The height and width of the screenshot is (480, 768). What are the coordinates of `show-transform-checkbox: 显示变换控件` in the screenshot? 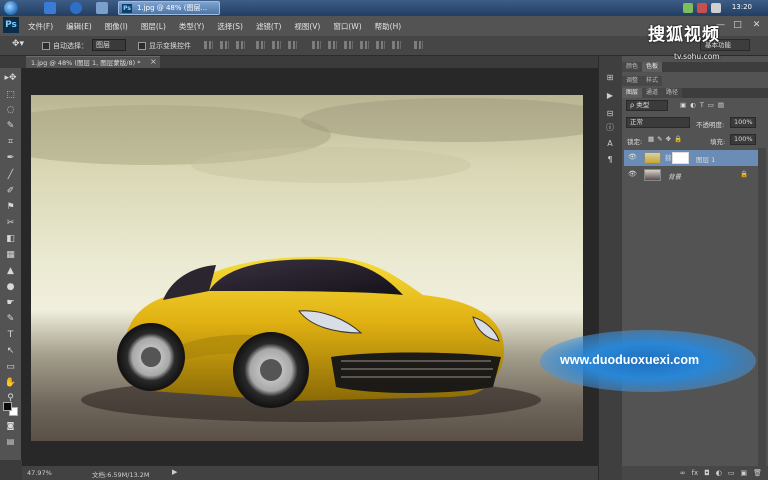 It's located at (164, 46).